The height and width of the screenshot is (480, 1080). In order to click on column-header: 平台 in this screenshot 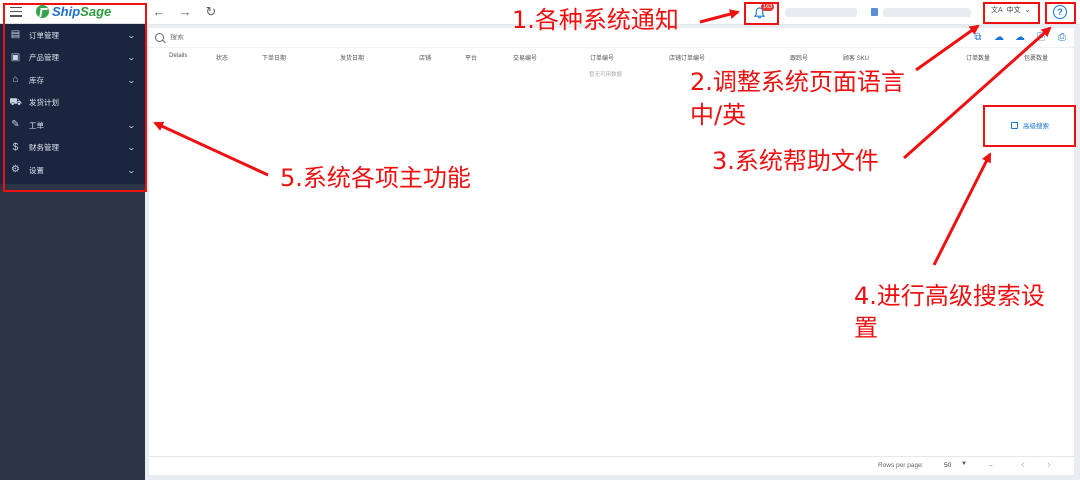, I will do `click(471, 57)`.